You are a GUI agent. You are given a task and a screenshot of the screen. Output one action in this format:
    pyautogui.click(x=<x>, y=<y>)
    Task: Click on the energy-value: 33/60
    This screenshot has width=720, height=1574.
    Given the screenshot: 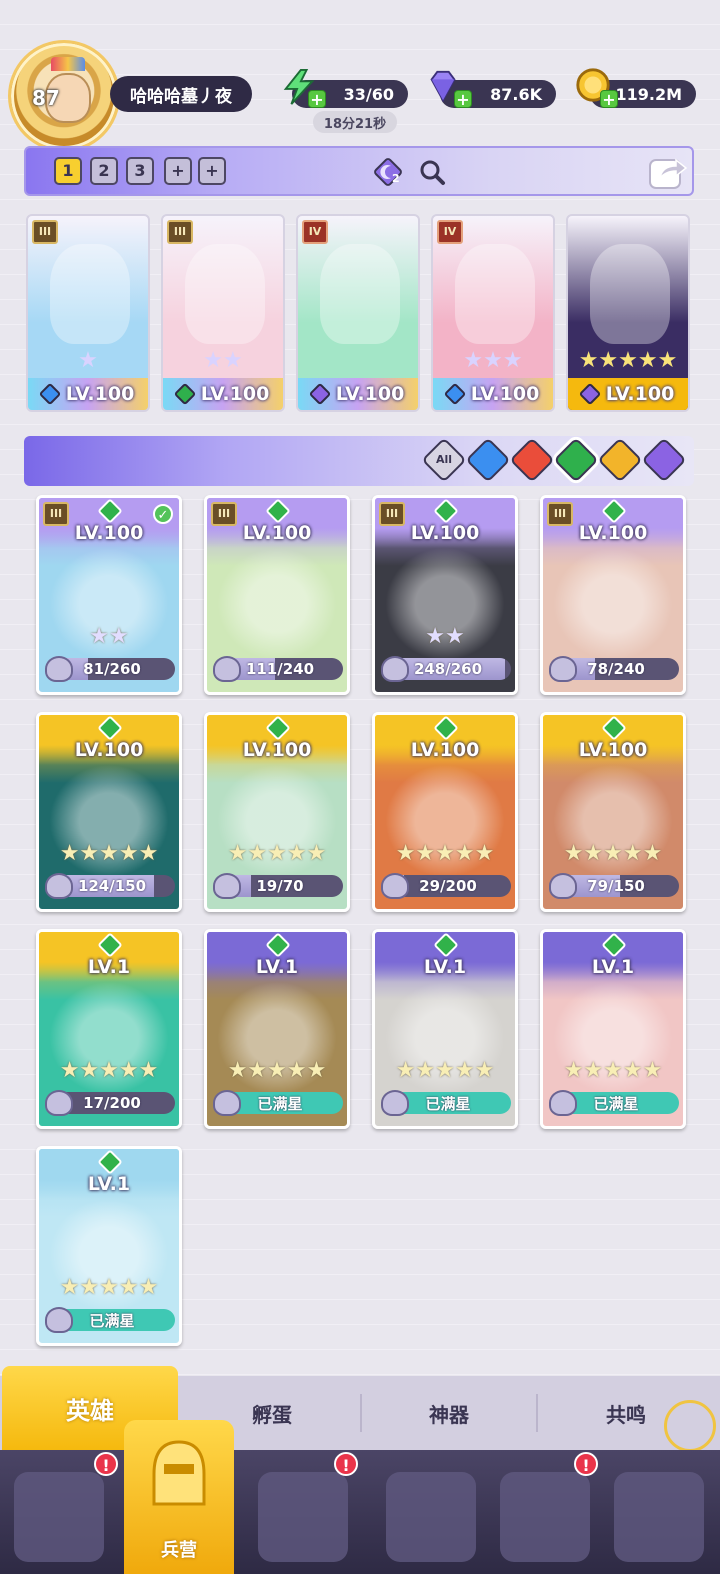 What is the action you would take?
    pyautogui.click(x=368, y=94)
    